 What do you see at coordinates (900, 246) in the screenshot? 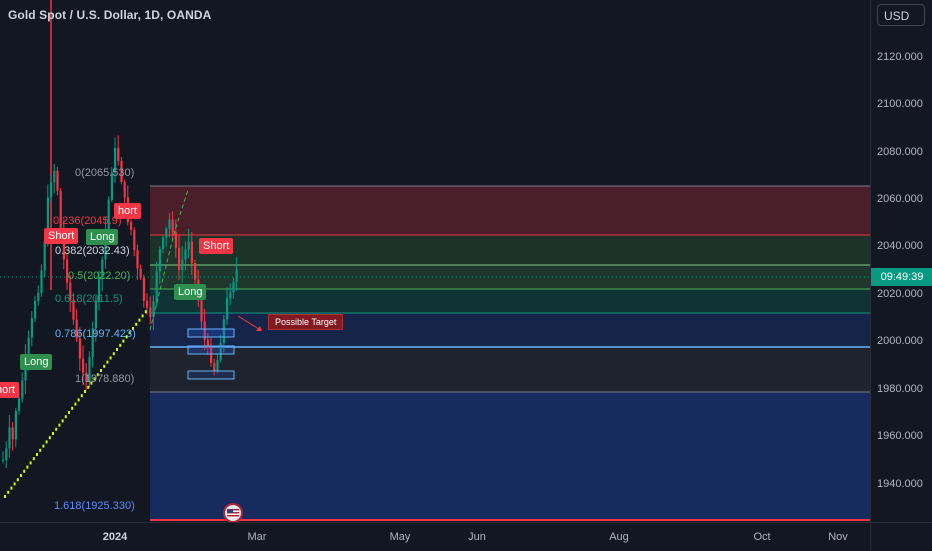
I see `price-tick: 2040.000` at bounding box center [900, 246].